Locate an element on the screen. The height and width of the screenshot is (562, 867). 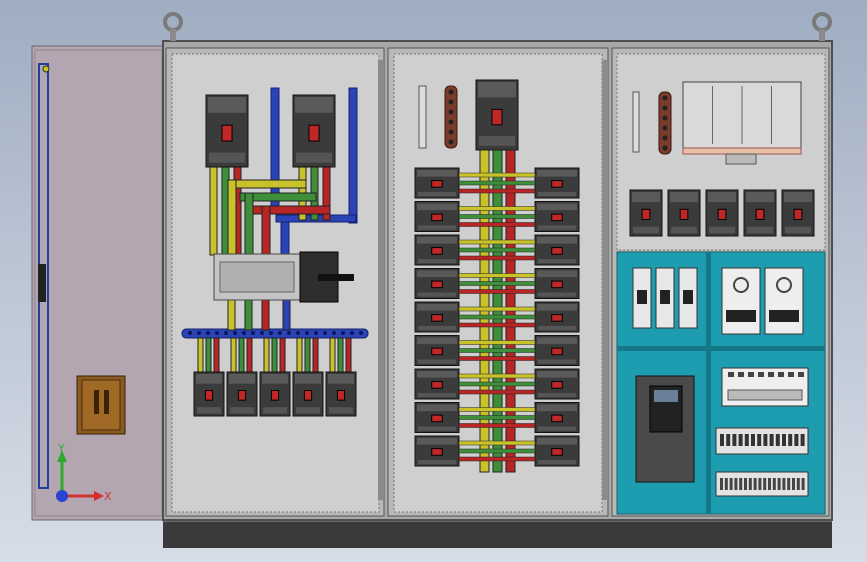
document-pocket is located at coordinates (101, 405).